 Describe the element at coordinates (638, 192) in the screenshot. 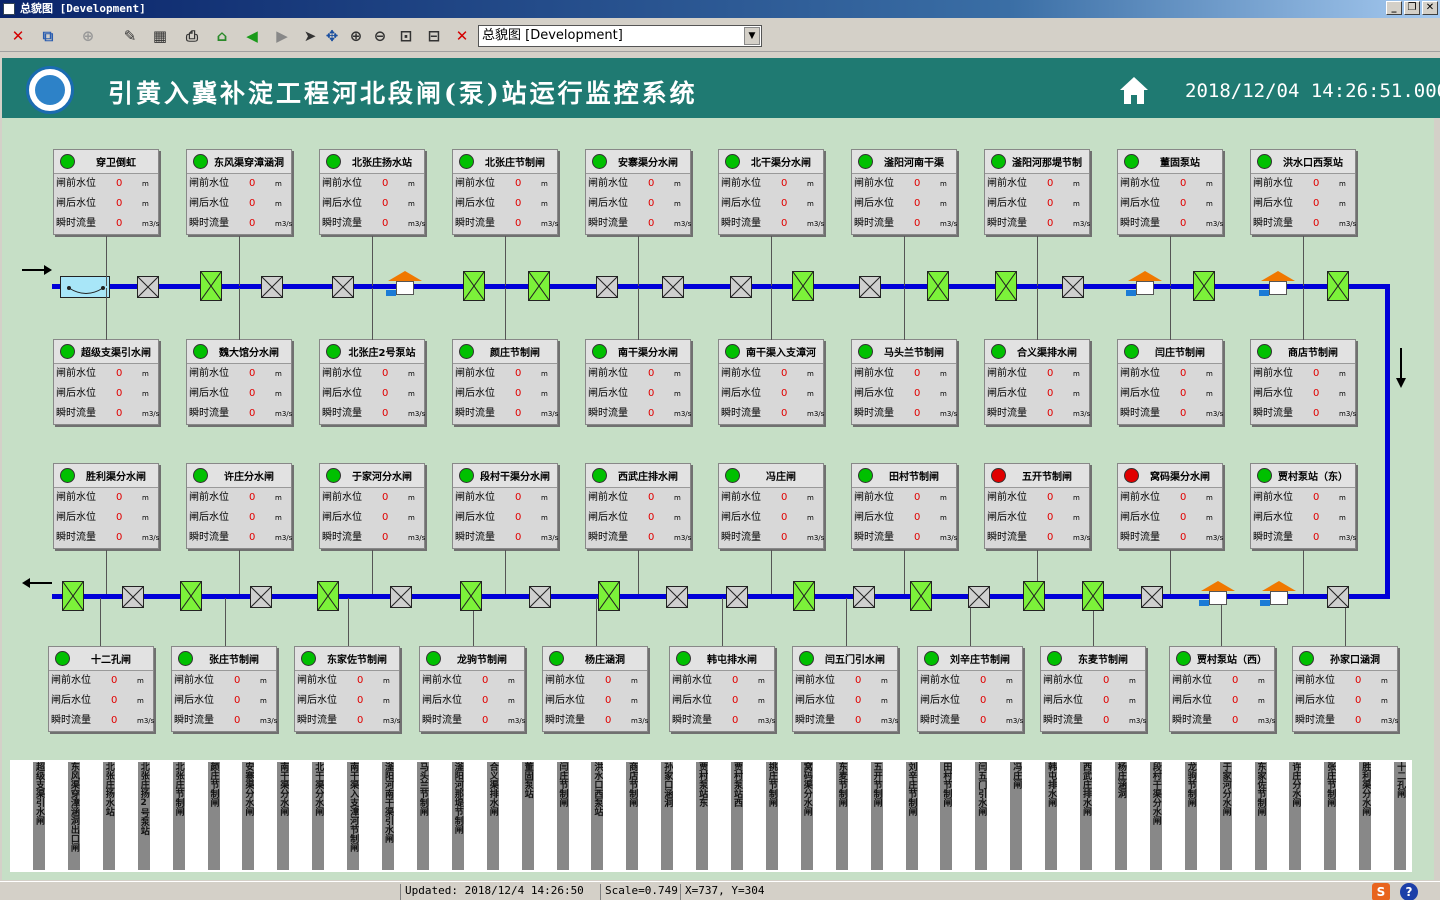

I see `station-card: 安寨渠分水闸 闸前水位 0 m 闸后水位 0 m 瞬时流量 0 m3/s` at that location.